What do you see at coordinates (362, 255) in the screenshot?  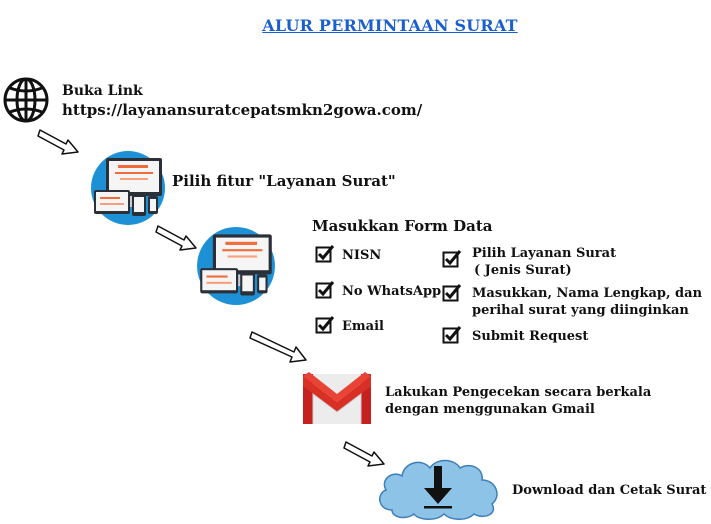 I see `form-item-nisn: NISN` at bounding box center [362, 255].